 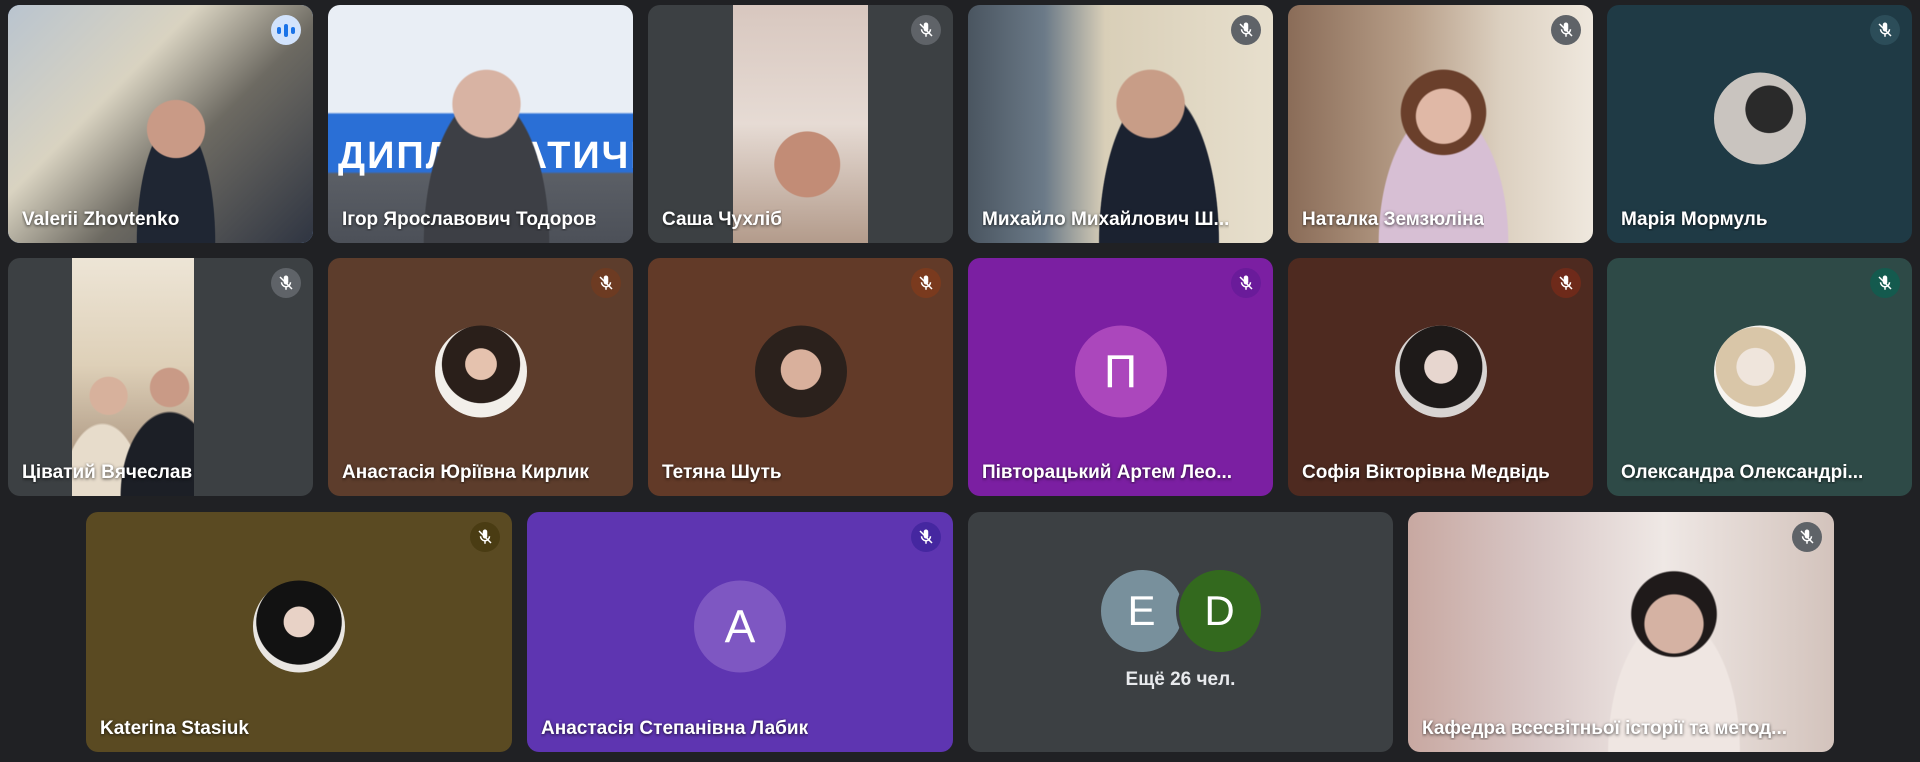 What do you see at coordinates (1120, 371) in the screenshot?
I see `avatar-initial: П` at bounding box center [1120, 371].